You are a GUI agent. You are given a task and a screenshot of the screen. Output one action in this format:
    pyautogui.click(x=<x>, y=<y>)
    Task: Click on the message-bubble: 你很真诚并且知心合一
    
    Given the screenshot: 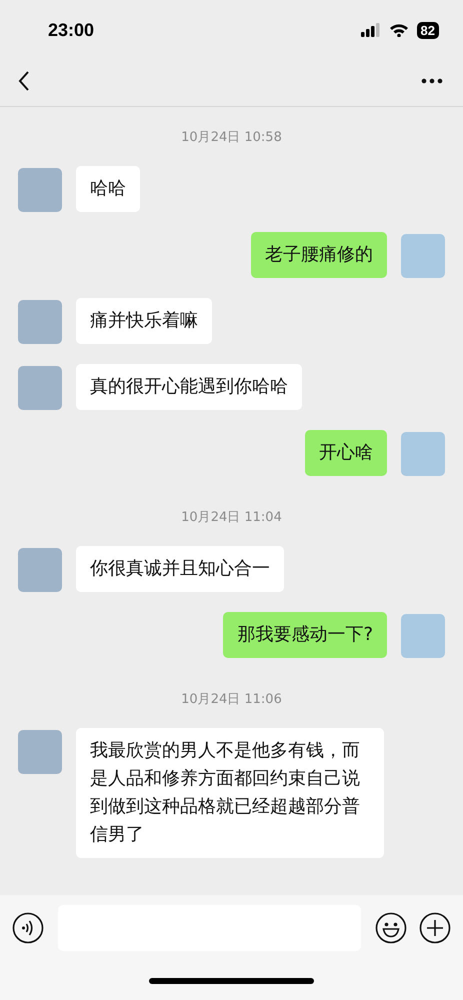 What is the action you would take?
    pyautogui.click(x=180, y=569)
    